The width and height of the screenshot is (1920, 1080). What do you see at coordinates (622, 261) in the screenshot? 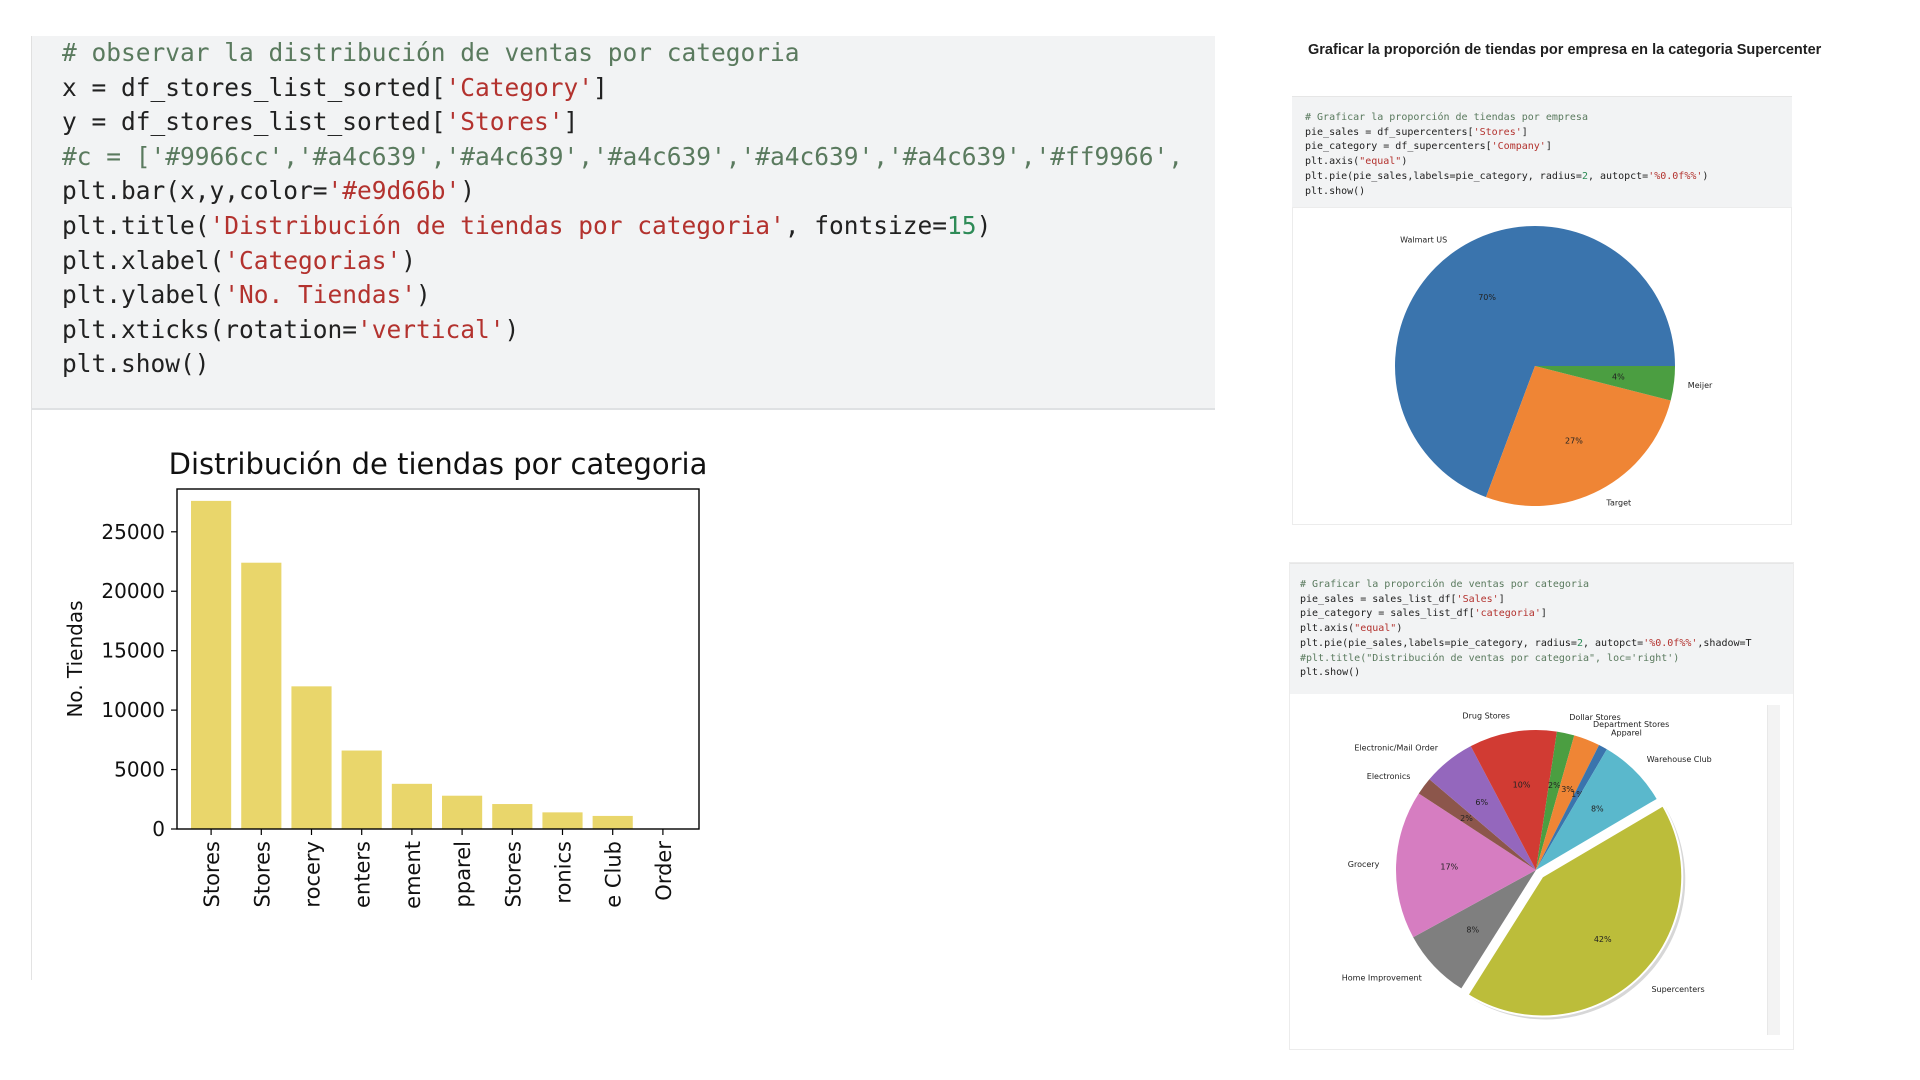
I see `code-line: plt.xlabel('Categorias')` at bounding box center [622, 261].